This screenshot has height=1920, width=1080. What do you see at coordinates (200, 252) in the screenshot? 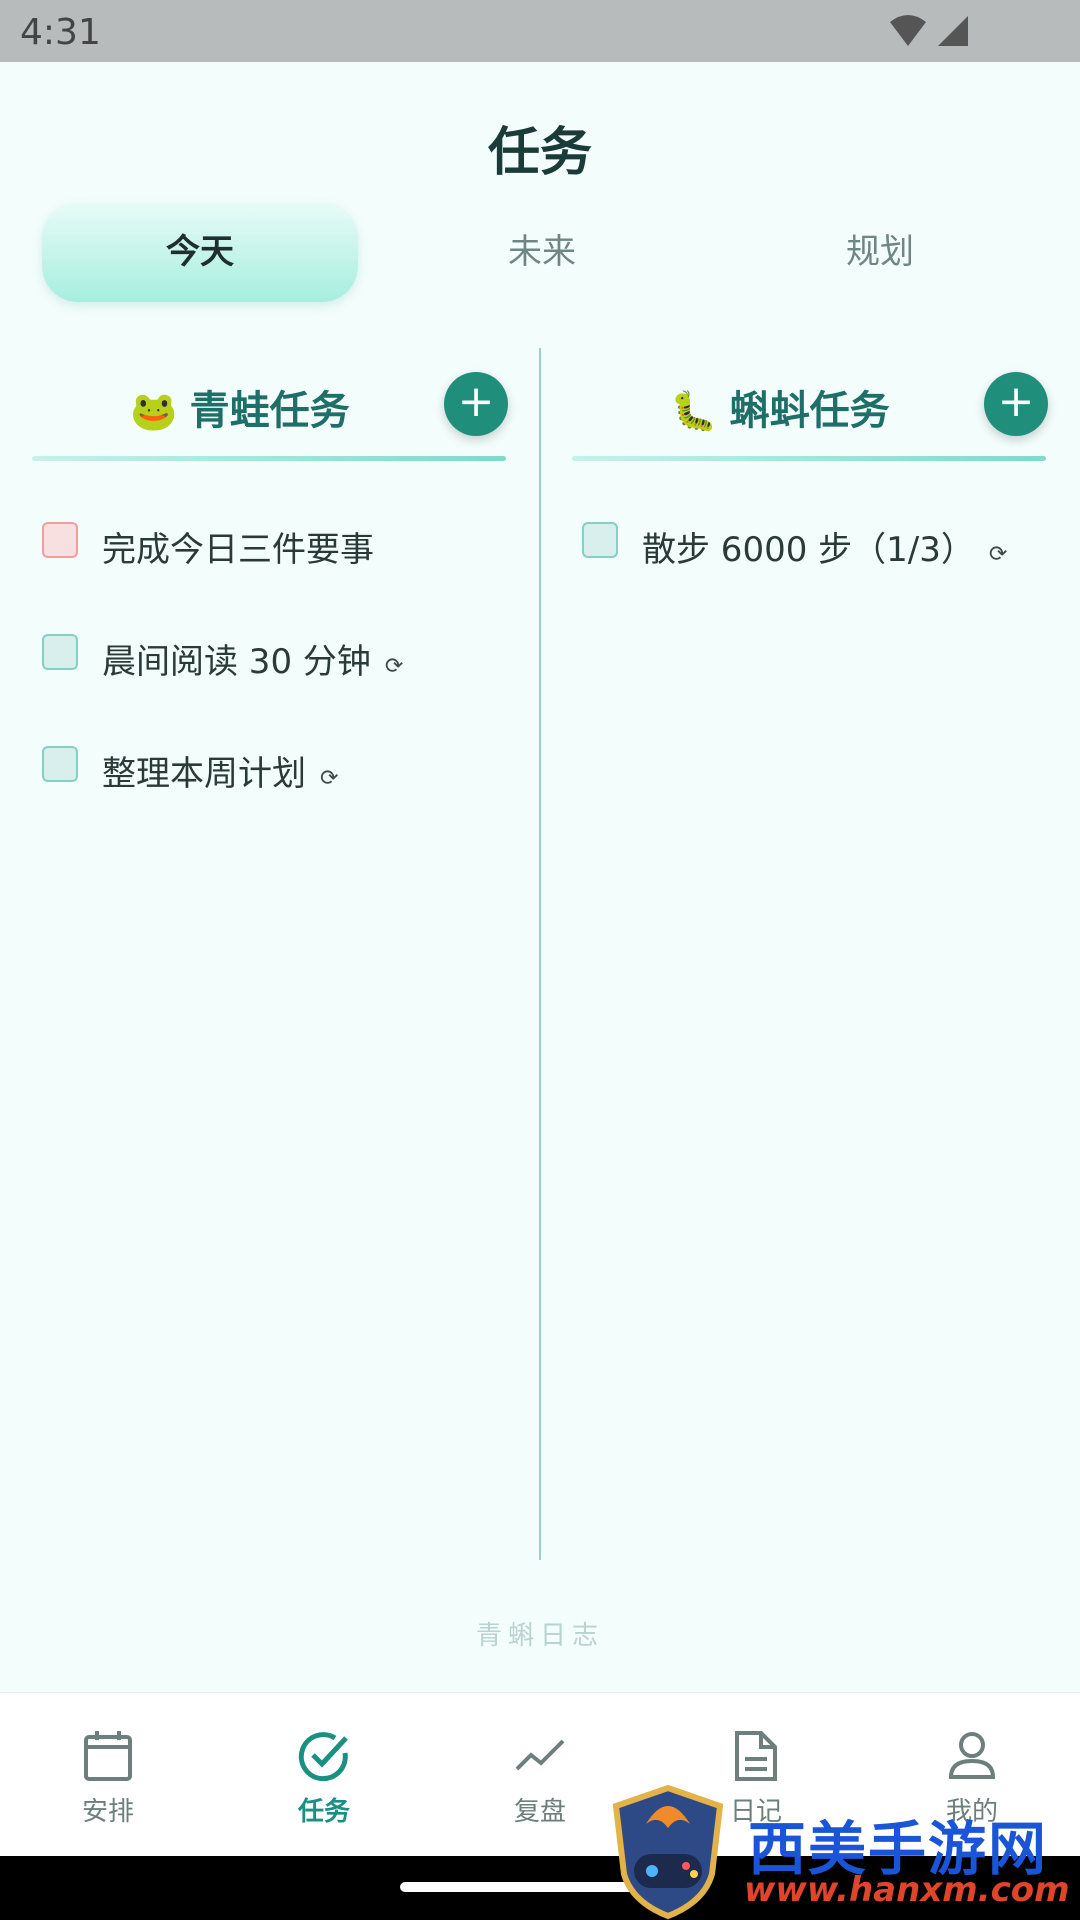
I see `tab-today: 今天` at bounding box center [200, 252].